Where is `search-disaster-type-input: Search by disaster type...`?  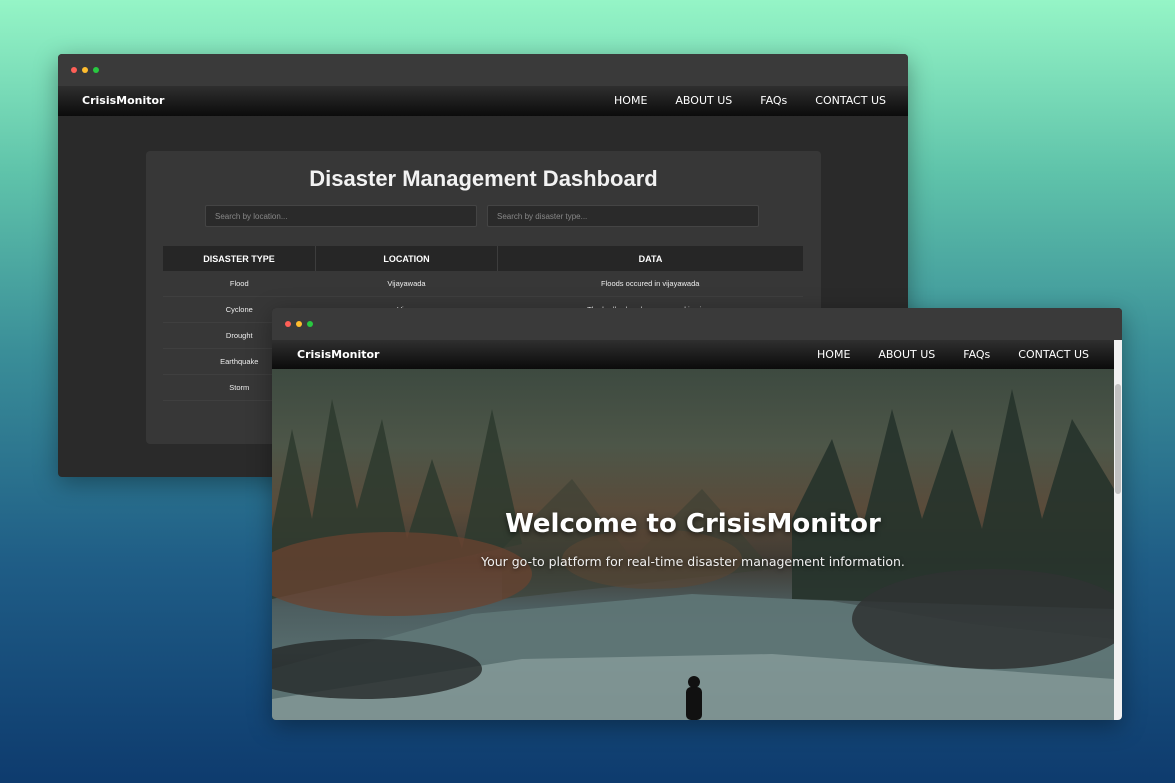
search-disaster-type-input: Search by disaster type... is located at coordinates (623, 216).